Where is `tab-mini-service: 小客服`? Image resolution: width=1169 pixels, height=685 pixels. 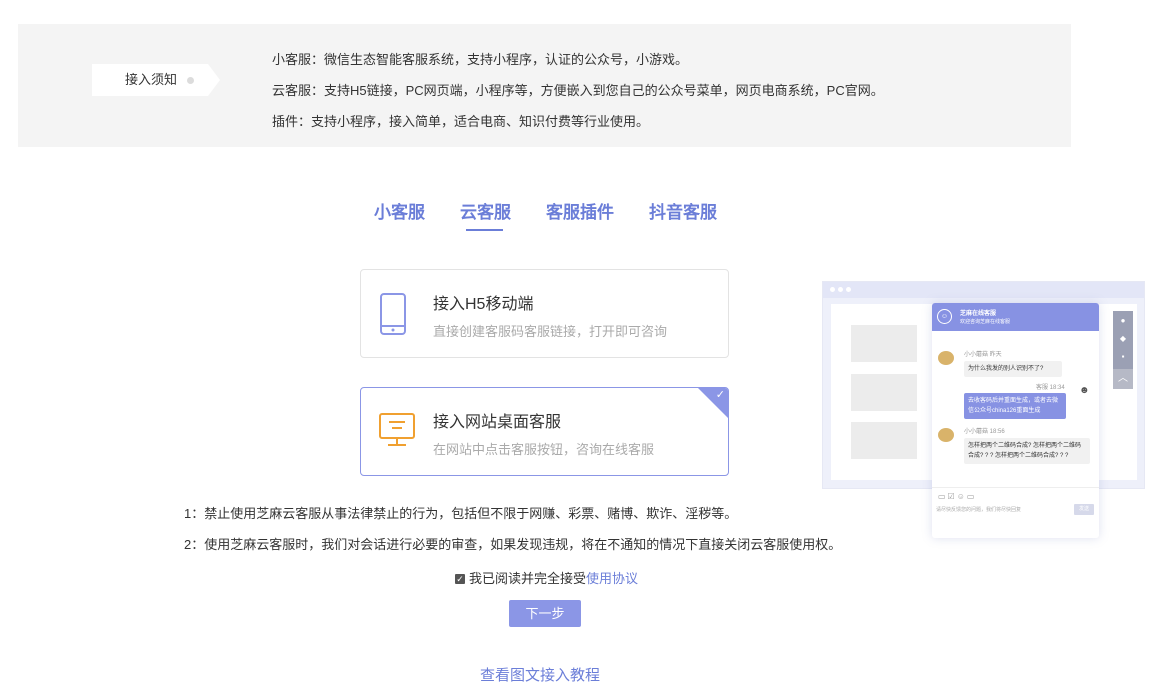 tab-mini-service: 小客服 is located at coordinates (399, 210).